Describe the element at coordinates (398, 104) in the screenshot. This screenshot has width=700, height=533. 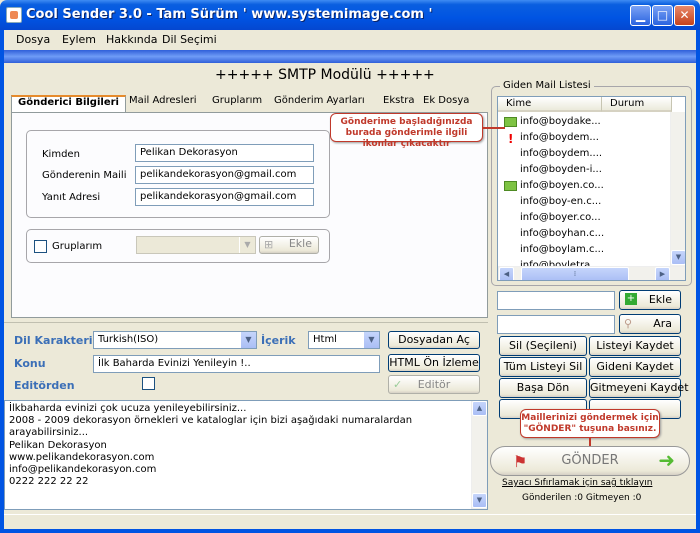
I see `tab-ekstra: Ekstra` at that location.